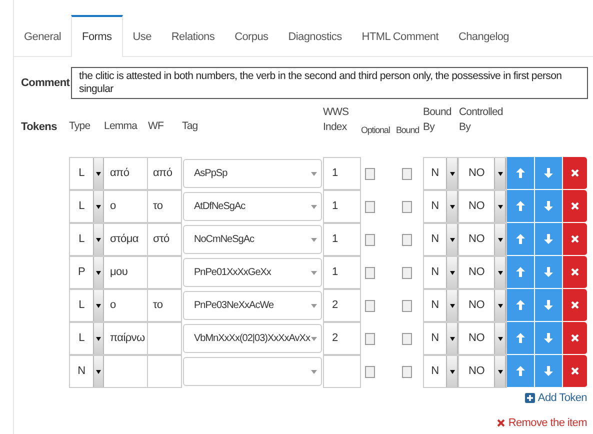 This screenshot has width=593, height=434. What do you see at coordinates (165, 173) in the screenshot?
I see `wf-field: από` at bounding box center [165, 173].